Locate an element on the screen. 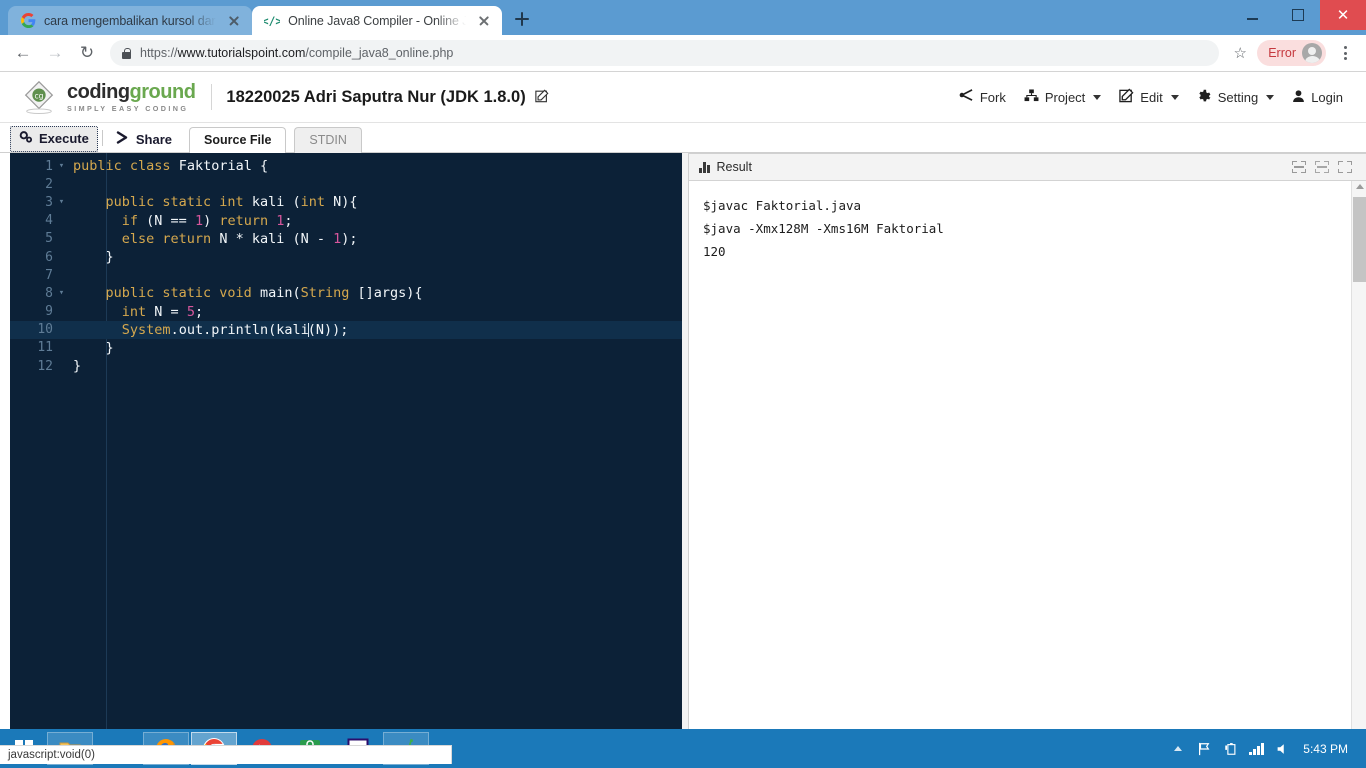  code-token: N * kali (N - is located at coordinates (276, 238).